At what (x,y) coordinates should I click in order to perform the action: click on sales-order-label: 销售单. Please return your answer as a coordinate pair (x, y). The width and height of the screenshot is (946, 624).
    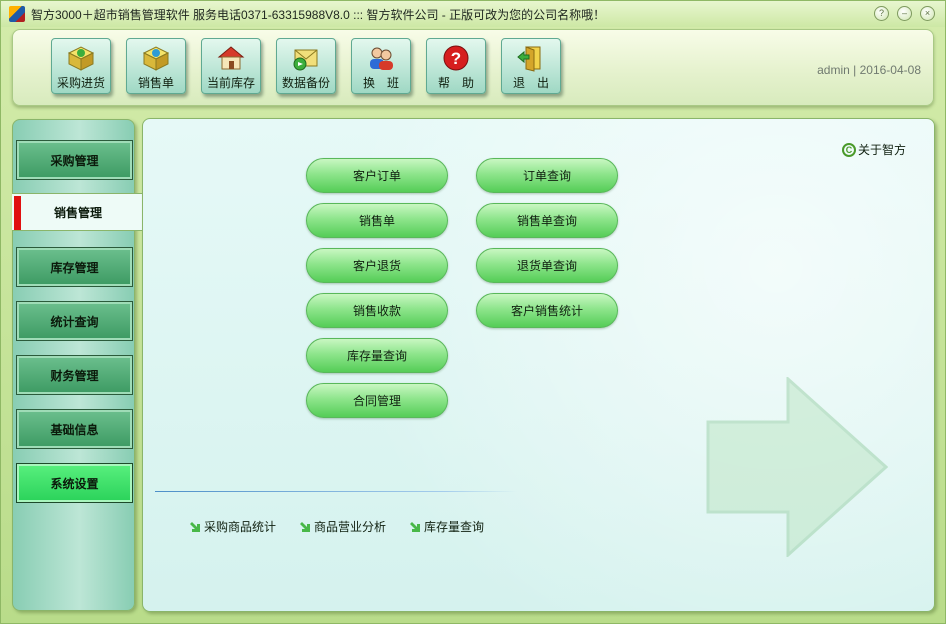
    Looking at the image, I should click on (155, 83).